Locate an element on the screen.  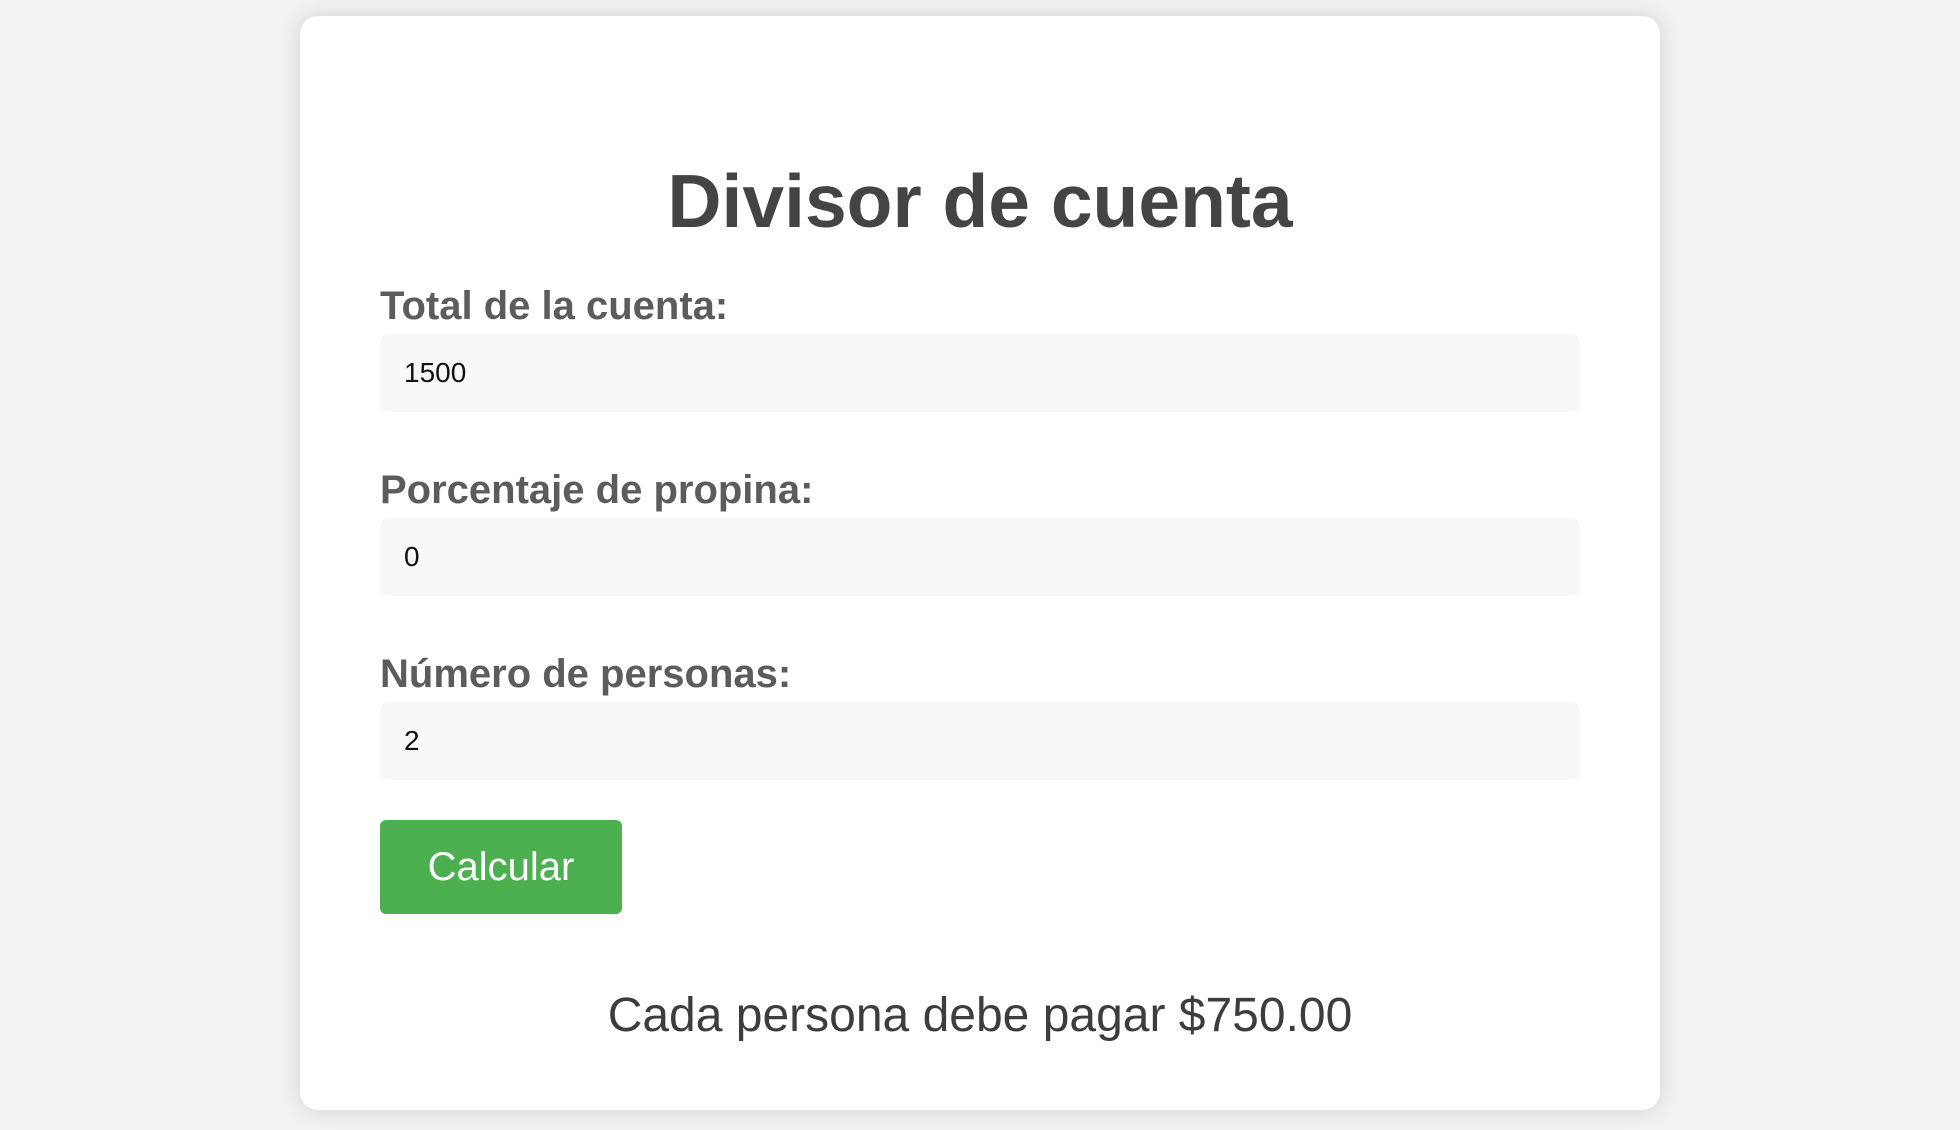
people-count-input is located at coordinates (980, 741).